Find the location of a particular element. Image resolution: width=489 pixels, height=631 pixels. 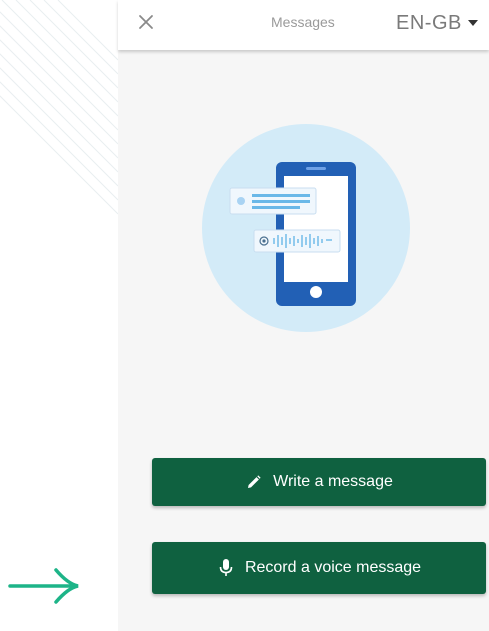

record-voice-message-button: Record a voice message is located at coordinates (319, 568).